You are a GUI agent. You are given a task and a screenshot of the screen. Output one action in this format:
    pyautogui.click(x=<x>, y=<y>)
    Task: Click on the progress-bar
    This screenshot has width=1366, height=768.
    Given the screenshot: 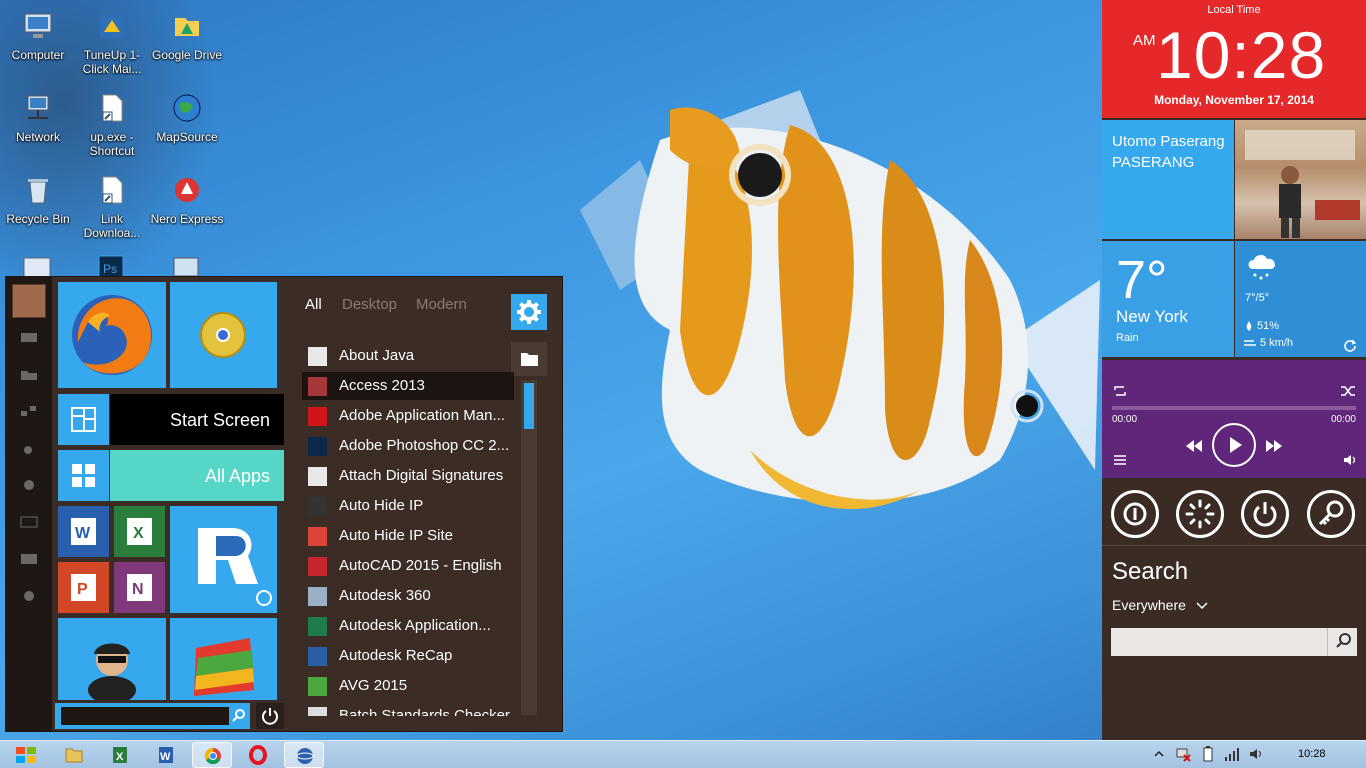 What is the action you would take?
    pyautogui.click(x=1234, y=408)
    